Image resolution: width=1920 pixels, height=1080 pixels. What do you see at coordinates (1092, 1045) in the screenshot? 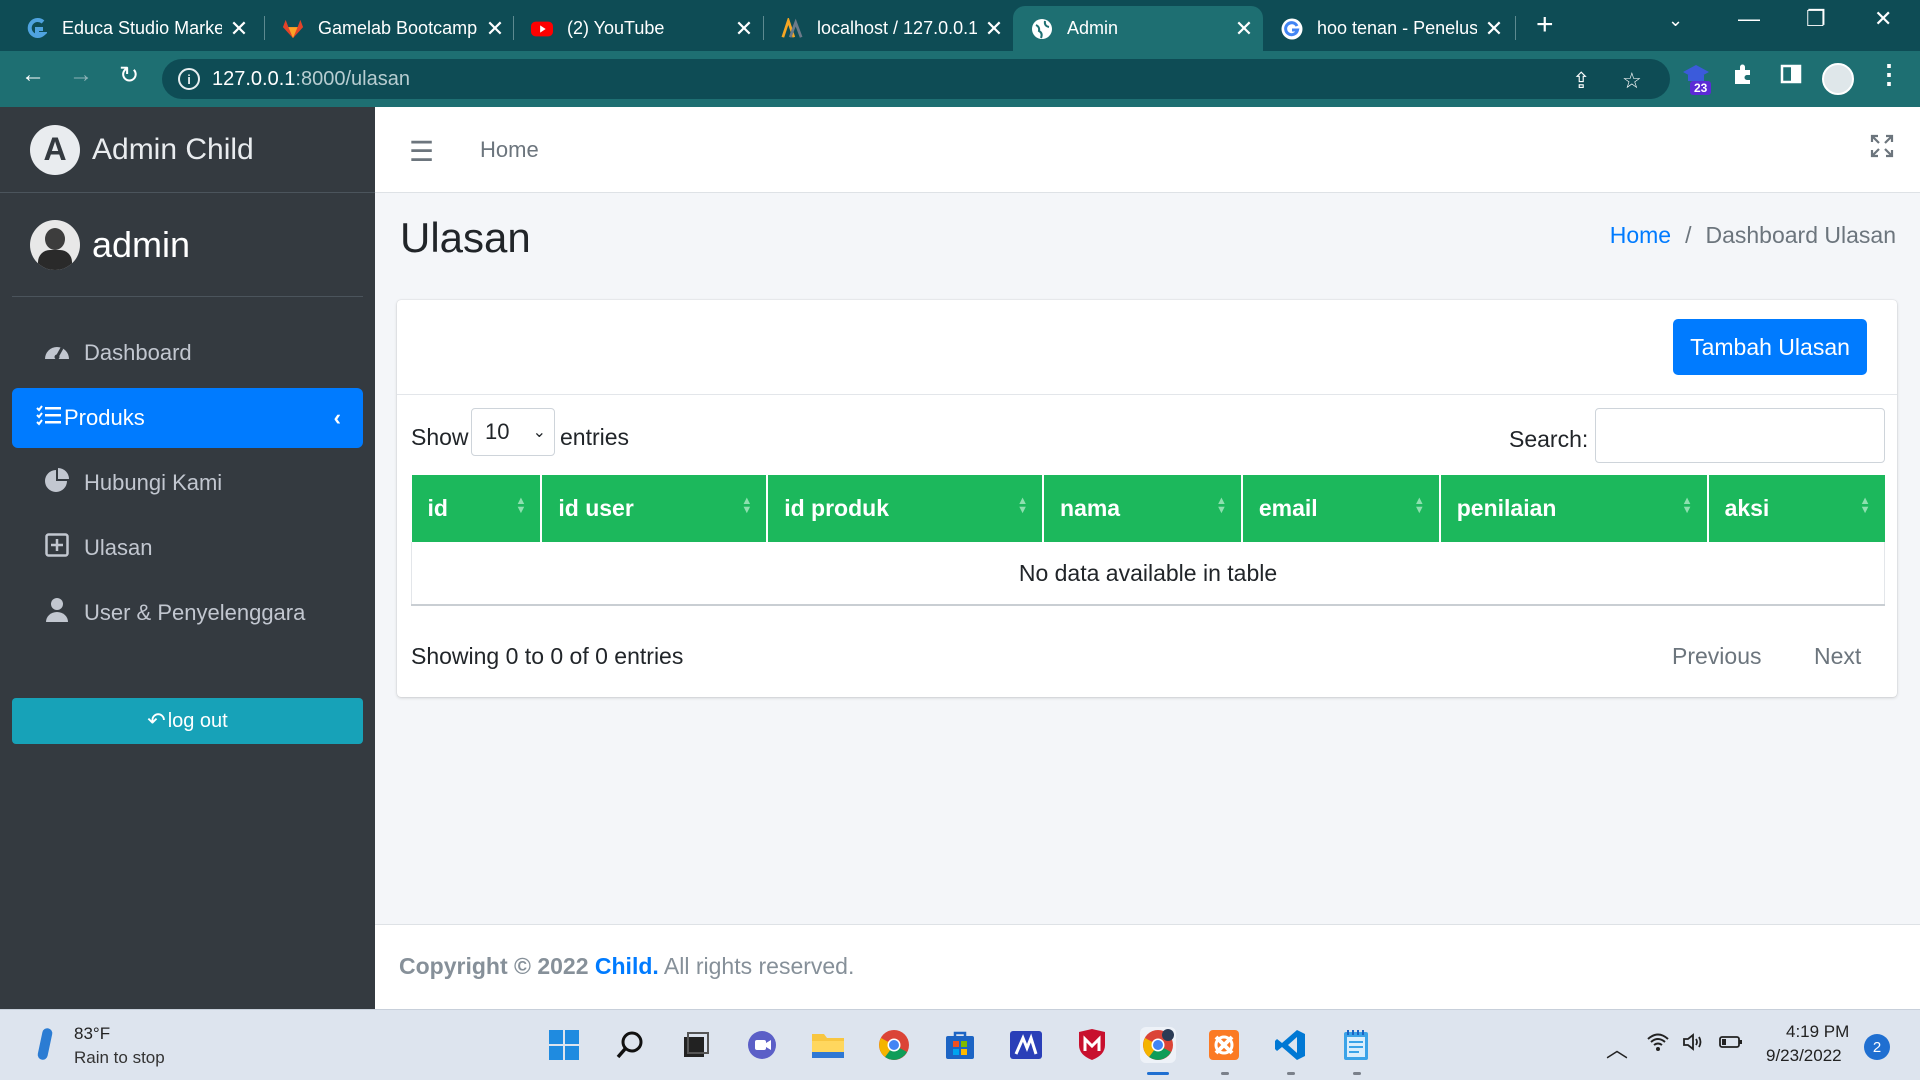
I see `mcafee-shield-icon` at bounding box center [1092, 1045].